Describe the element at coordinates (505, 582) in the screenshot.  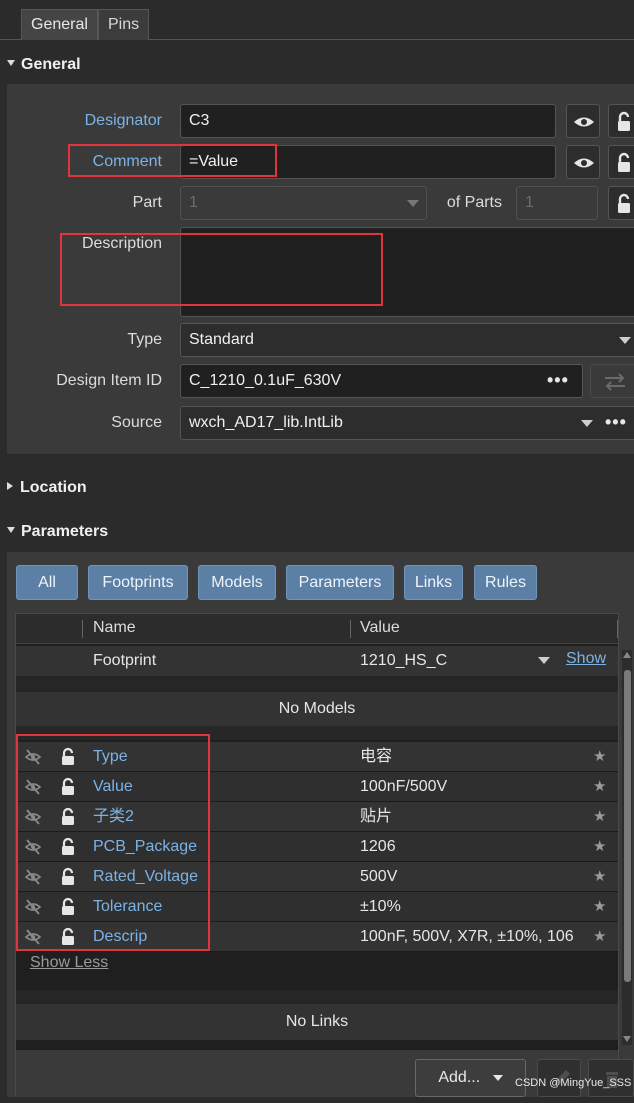
I see `filter-rules-button: Rules` at that location.